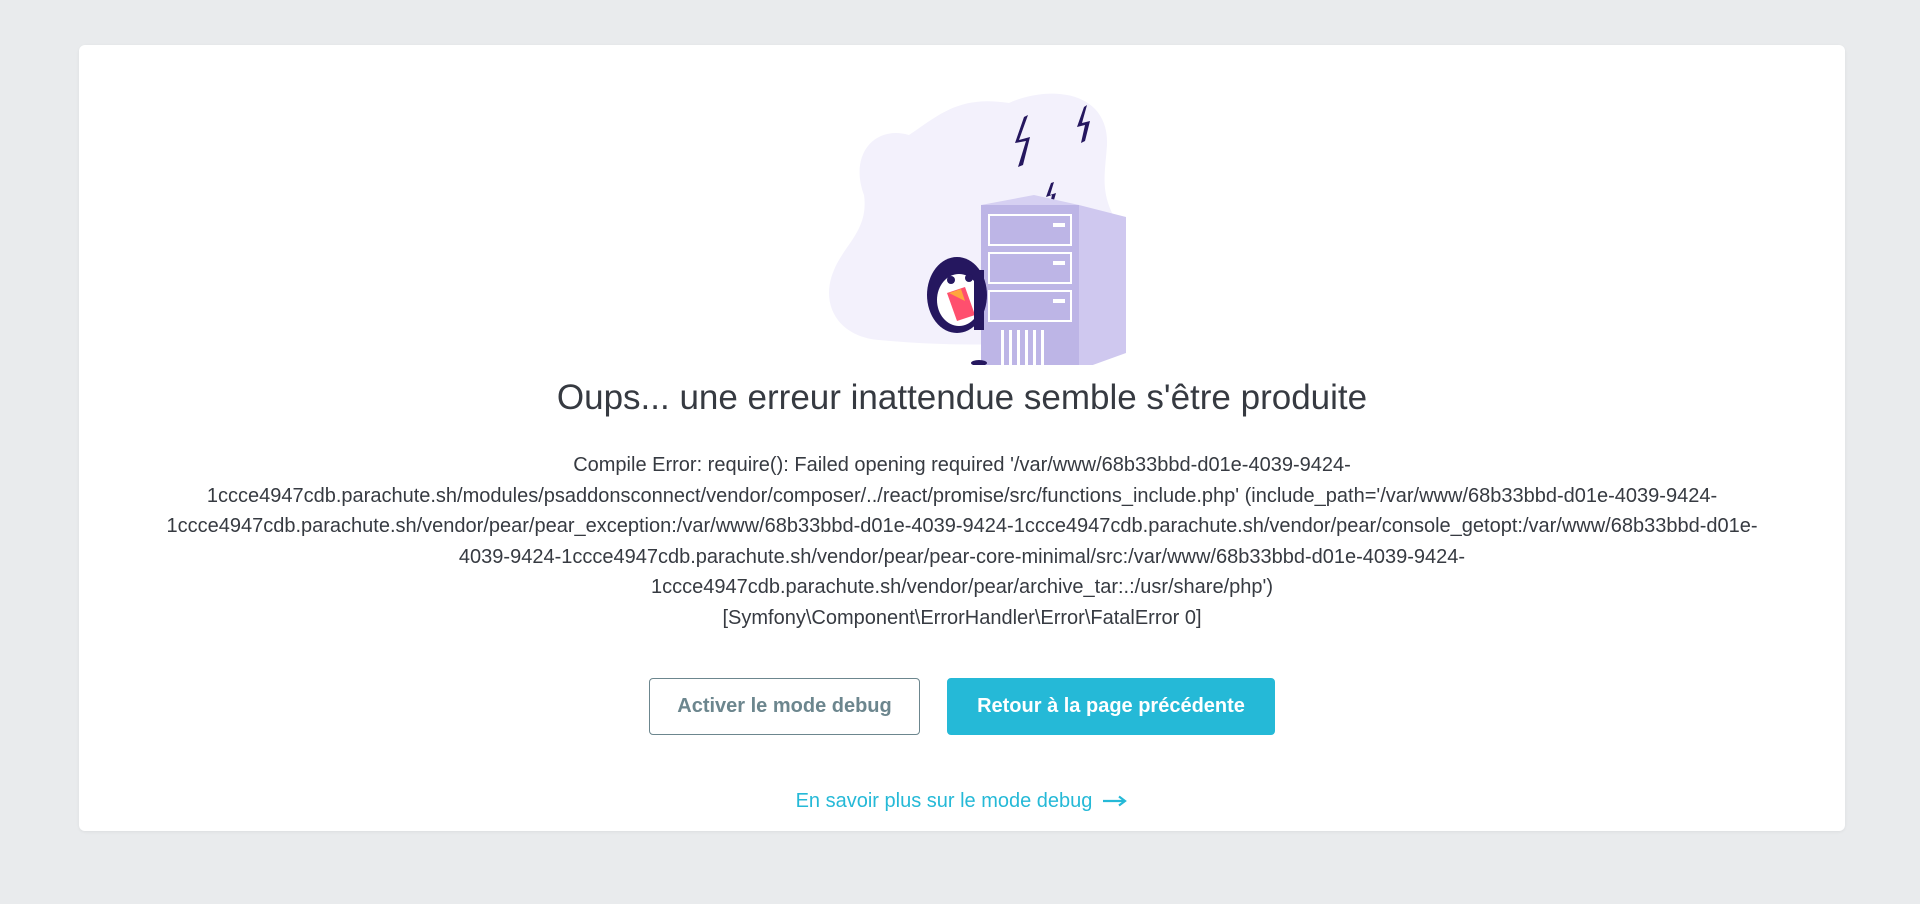 The image size is (1920, 904). I want to click on enable-debug-button: Activer le mode debug, so click(784, 706).